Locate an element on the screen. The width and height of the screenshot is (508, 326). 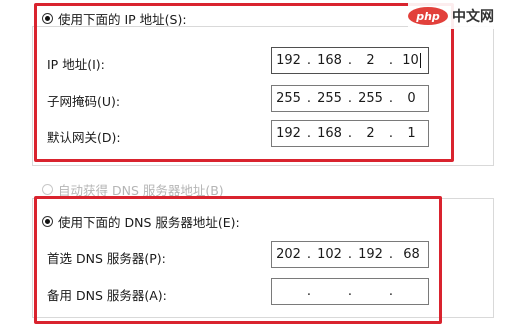
site-watermark: php 中文网 is located at coordinates (451, 16).